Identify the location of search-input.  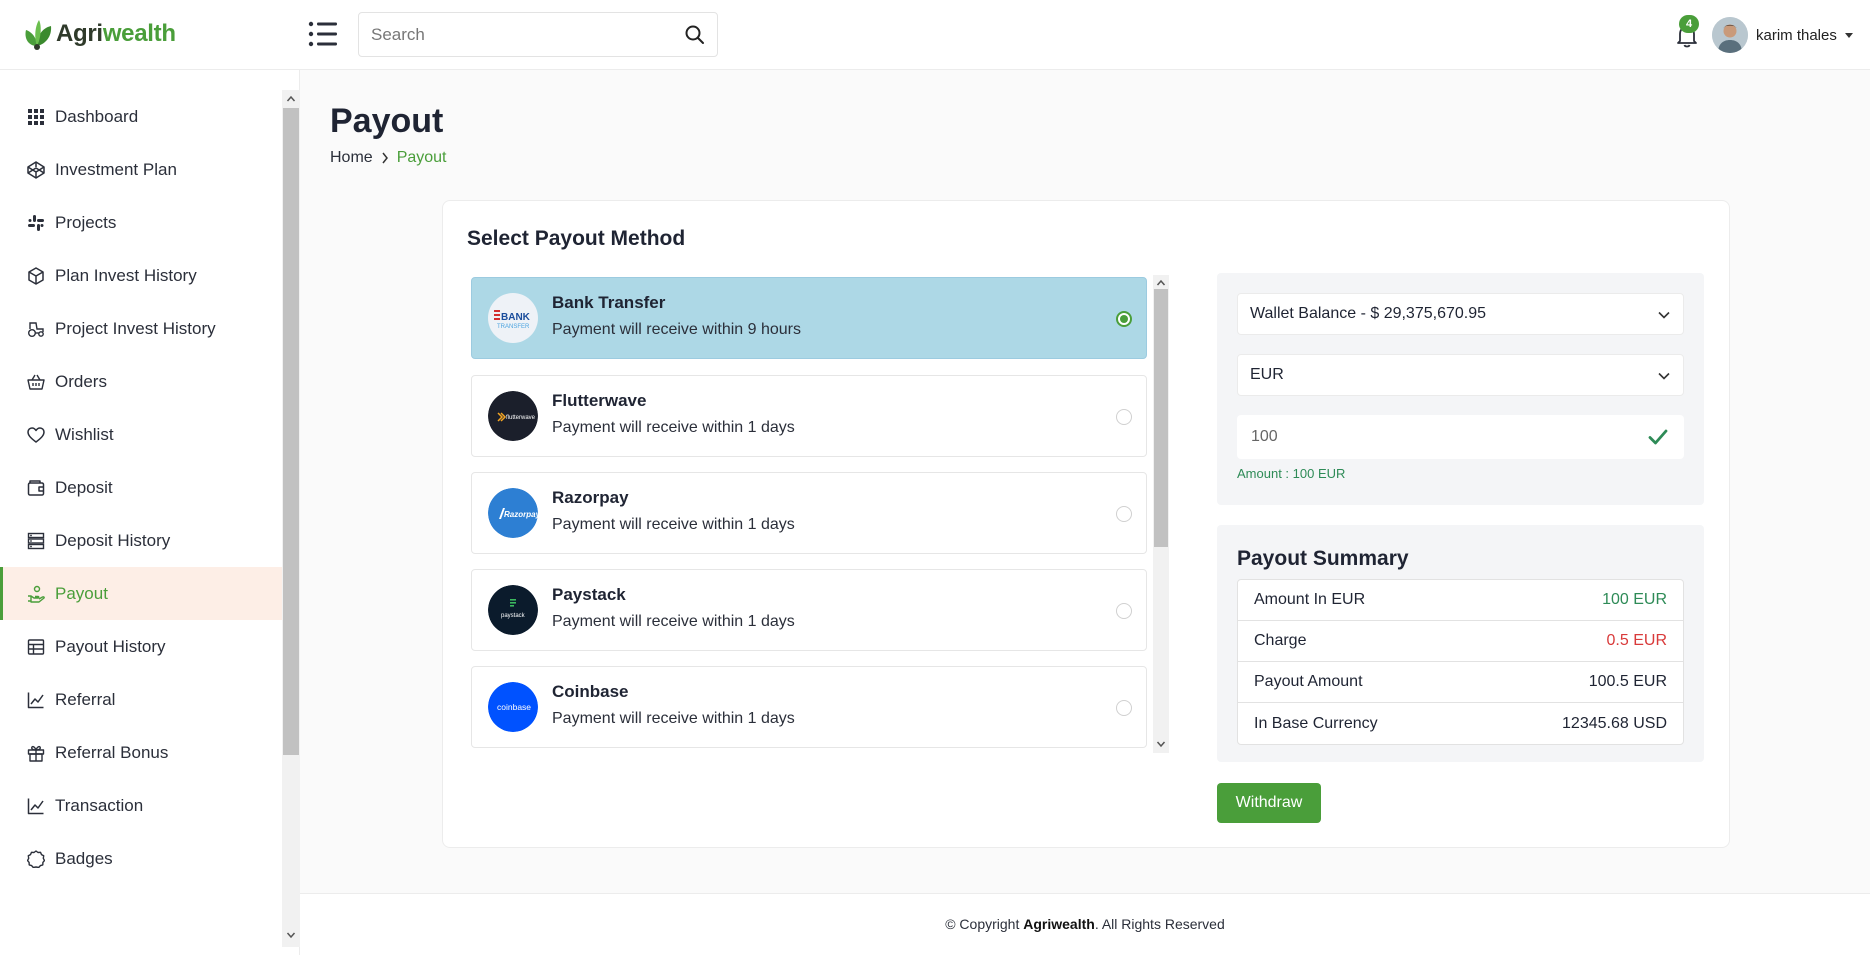
(514, 34).